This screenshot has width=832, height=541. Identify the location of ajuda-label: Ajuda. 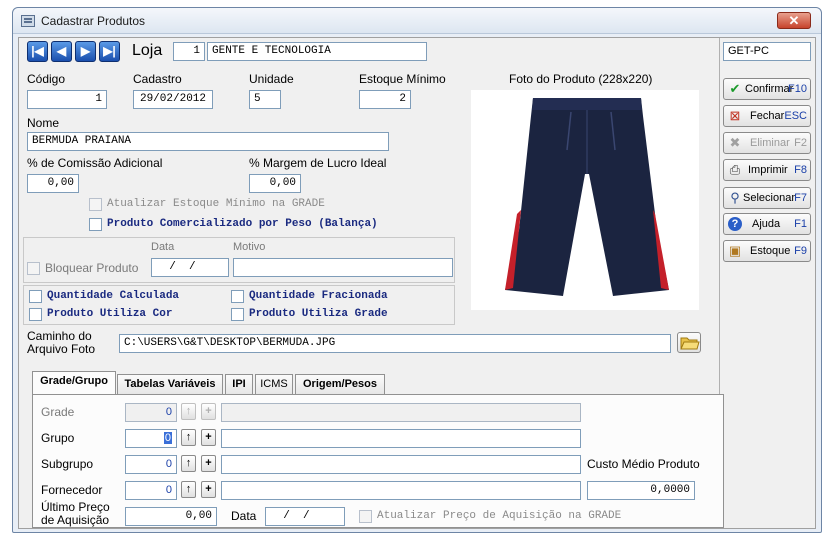
(766, 224).